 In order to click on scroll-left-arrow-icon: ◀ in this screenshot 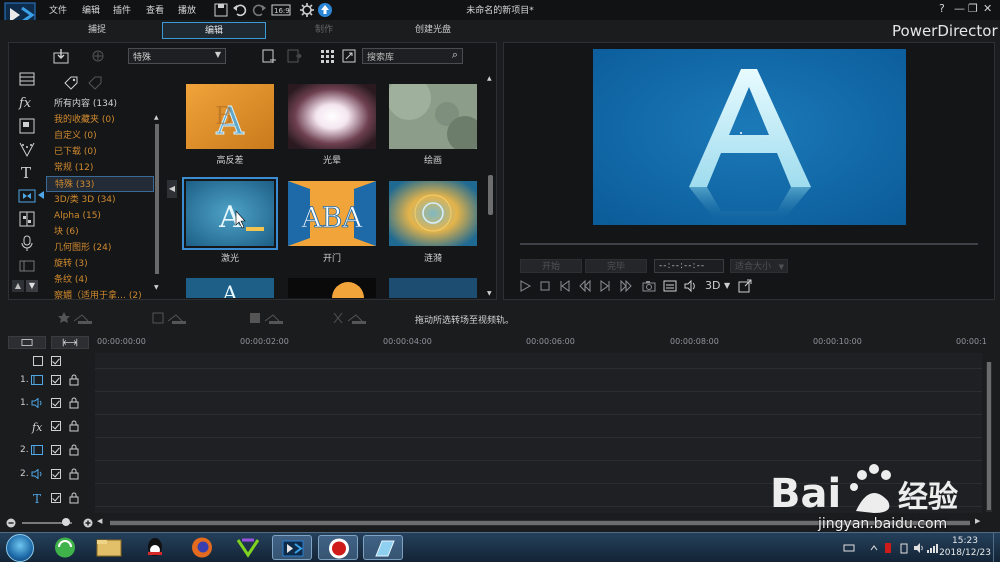, I will do `click(99, 521)`.